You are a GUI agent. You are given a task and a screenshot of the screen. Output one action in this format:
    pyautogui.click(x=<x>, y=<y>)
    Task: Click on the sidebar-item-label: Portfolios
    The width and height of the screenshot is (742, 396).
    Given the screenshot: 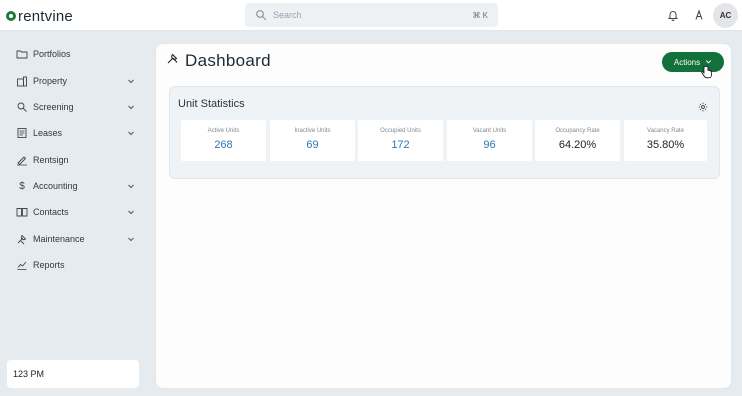 What is the action you would take?
    pyautogui.click(x=52, y=54)
    